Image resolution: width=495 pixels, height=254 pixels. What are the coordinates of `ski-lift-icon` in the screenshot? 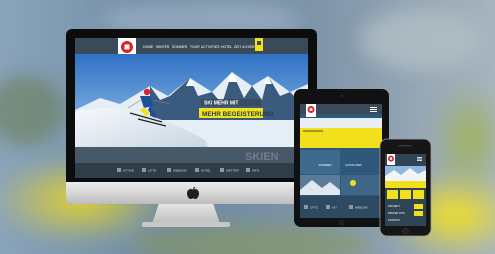 It's located at (353, 183).